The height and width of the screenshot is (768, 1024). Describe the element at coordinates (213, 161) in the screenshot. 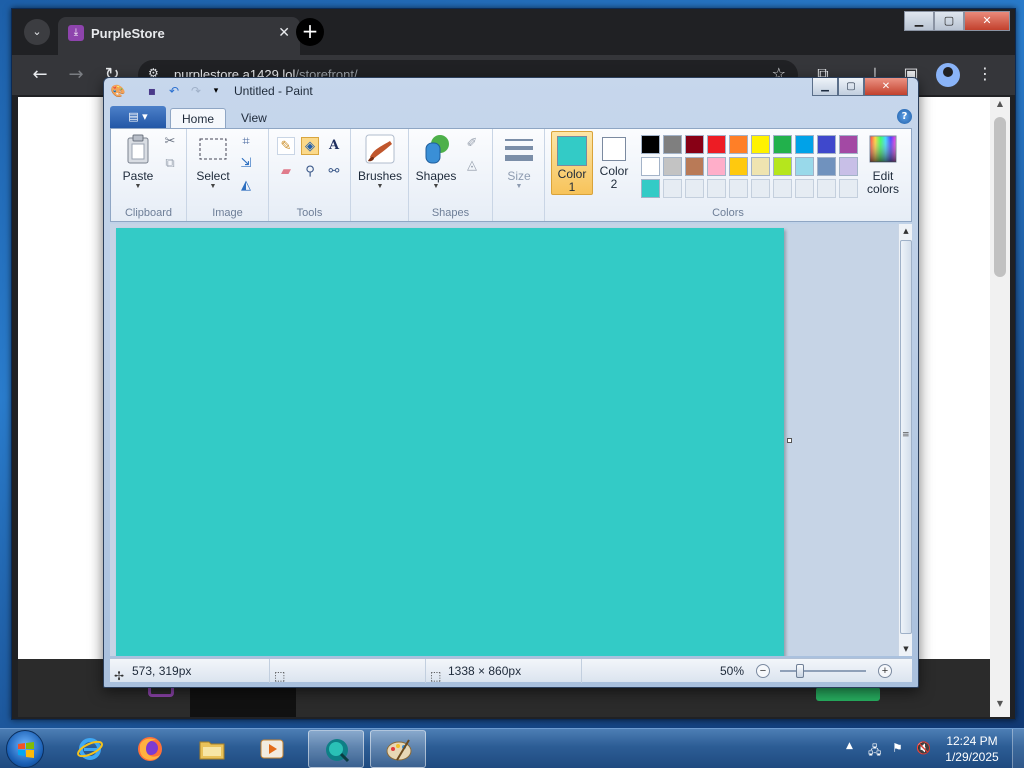

I see `select-button: Select ▼` at that location.